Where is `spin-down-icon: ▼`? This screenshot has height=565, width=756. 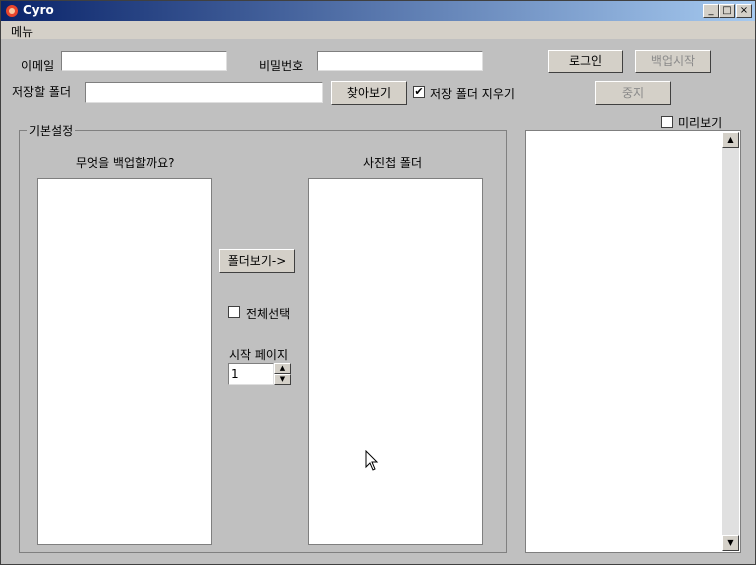 spin-down-icon: ▼ is located at coordinates (282, 379).